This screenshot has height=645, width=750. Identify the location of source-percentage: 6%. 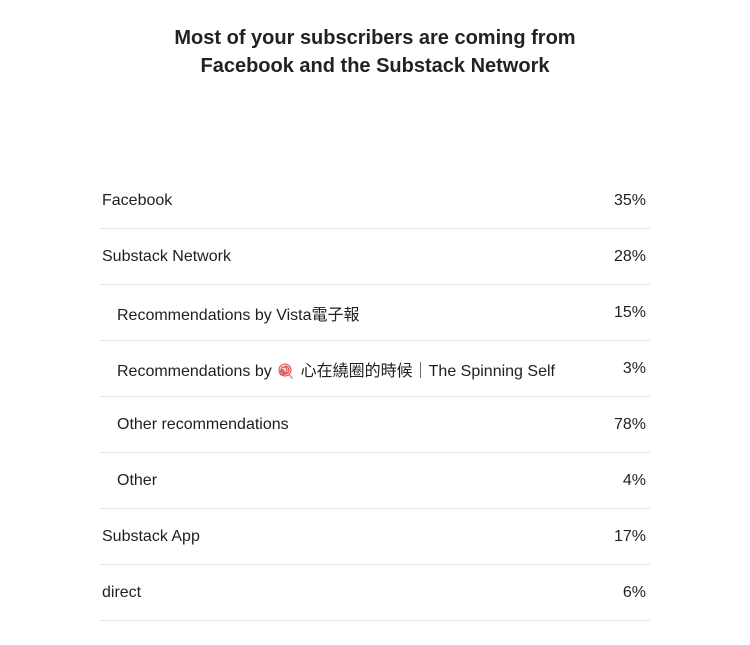
(634, 592).